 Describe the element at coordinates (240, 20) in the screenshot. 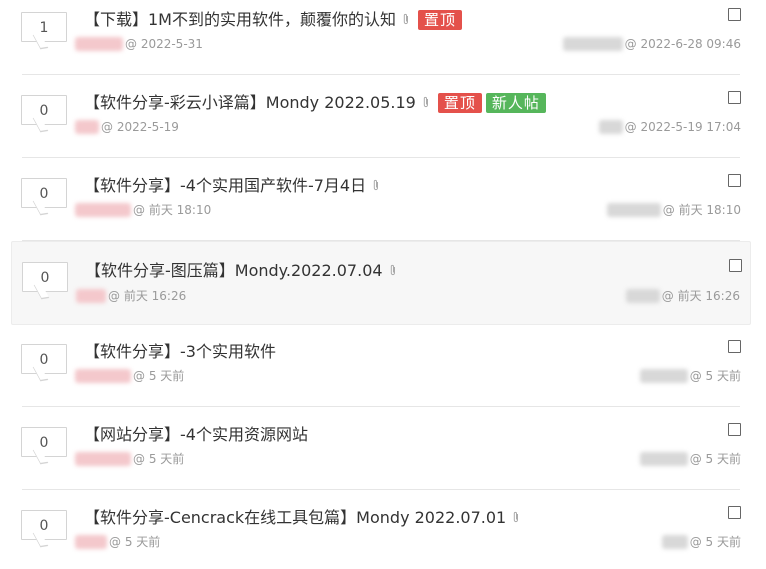

I see `thread-title-link: 【下载】1M不到的实用软件，颠覆你的认知` at that location.